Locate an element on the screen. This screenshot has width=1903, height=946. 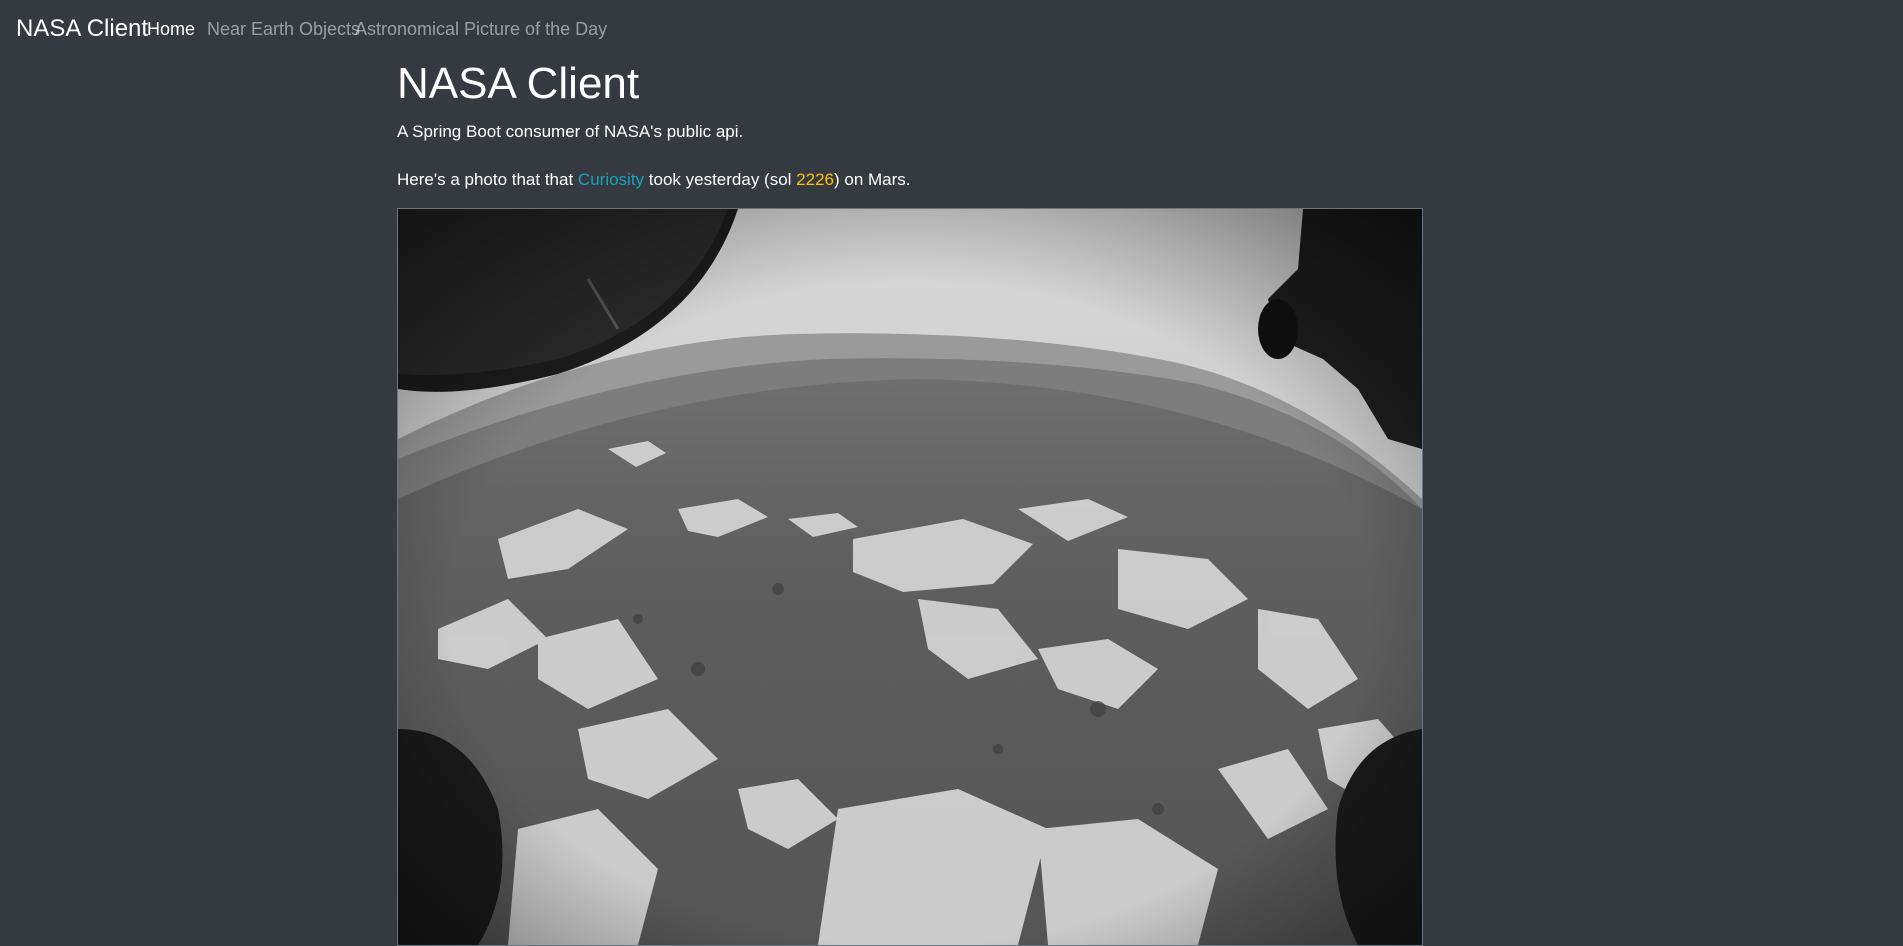
nav-link-home: Home is located at coordinates (171, 29).